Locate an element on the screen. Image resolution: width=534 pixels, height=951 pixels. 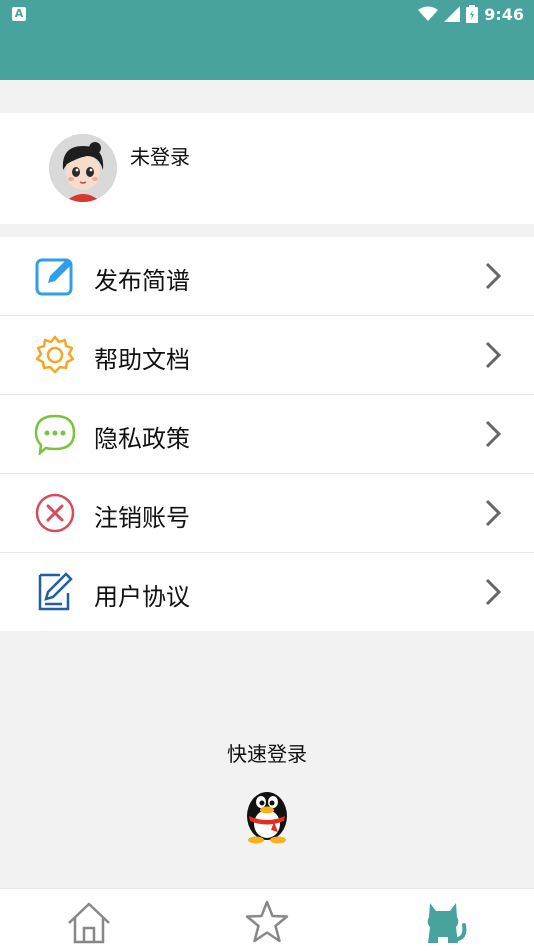
quick-login-title: 快速登录 is located at coordinates (267, 754).